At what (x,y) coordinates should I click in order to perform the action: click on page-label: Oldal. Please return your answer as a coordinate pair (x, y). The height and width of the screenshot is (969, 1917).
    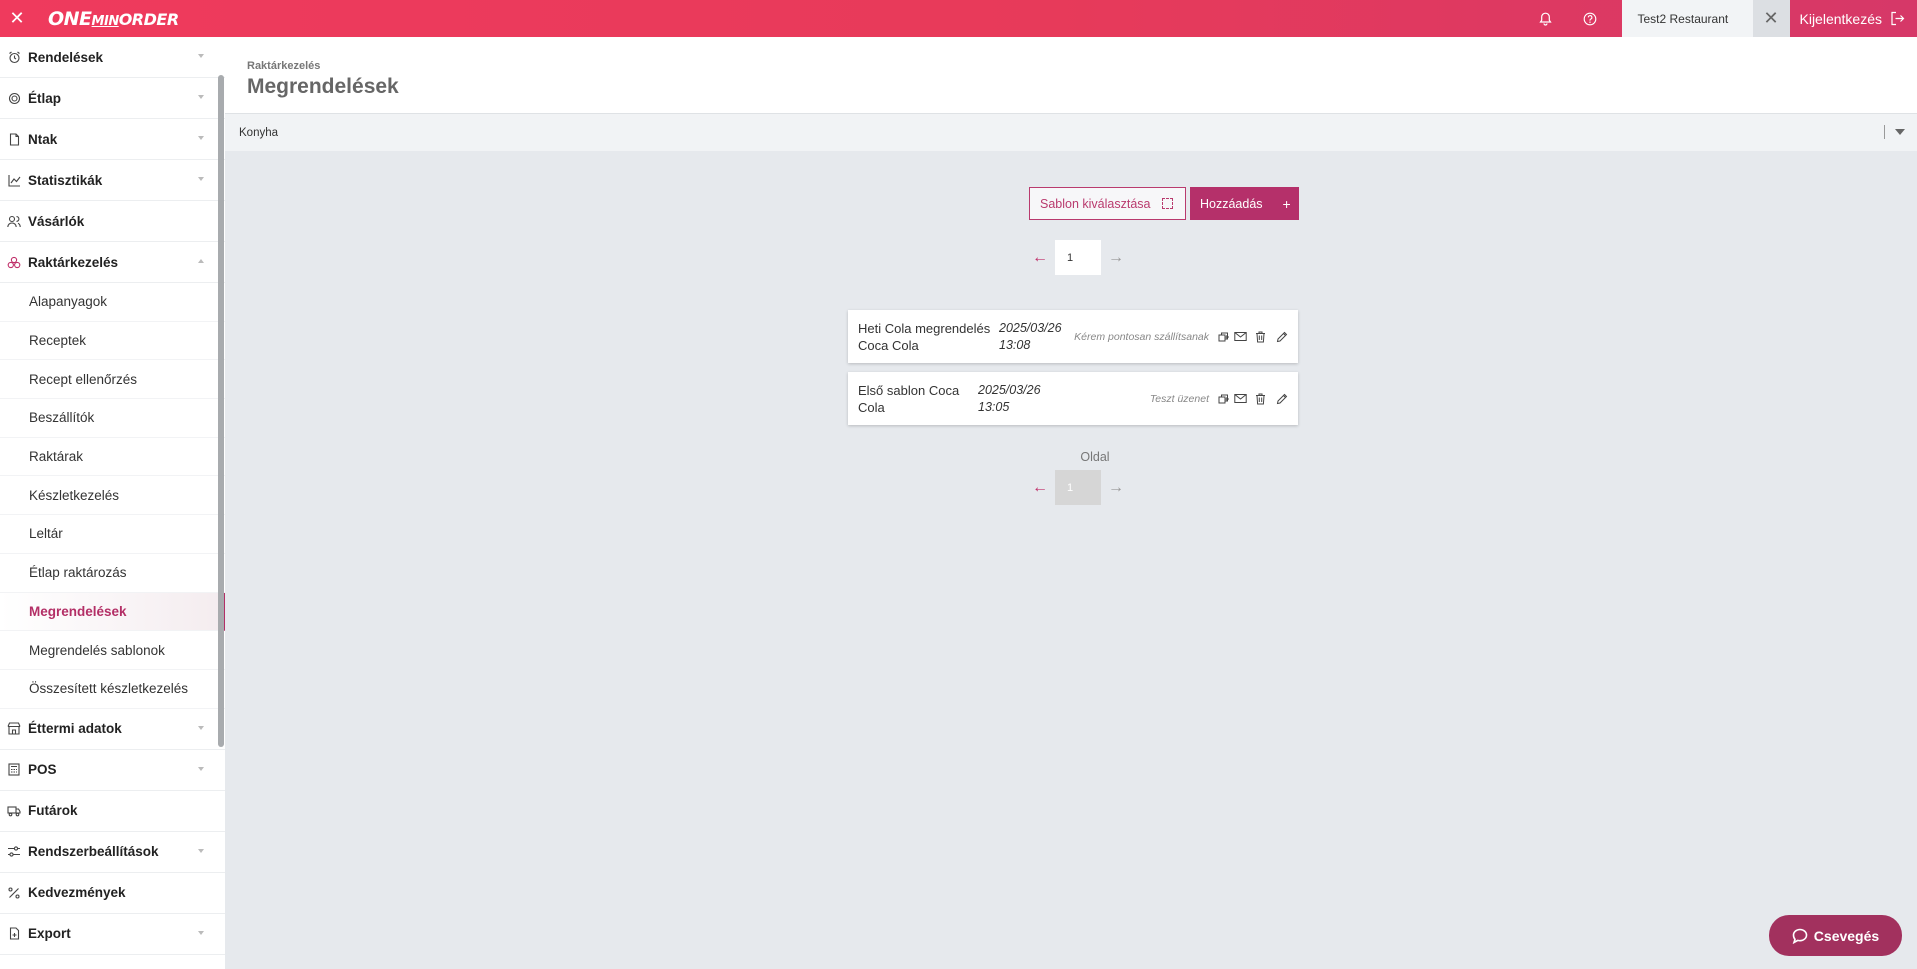
    Looking at the image, I should click on (1095, 457).